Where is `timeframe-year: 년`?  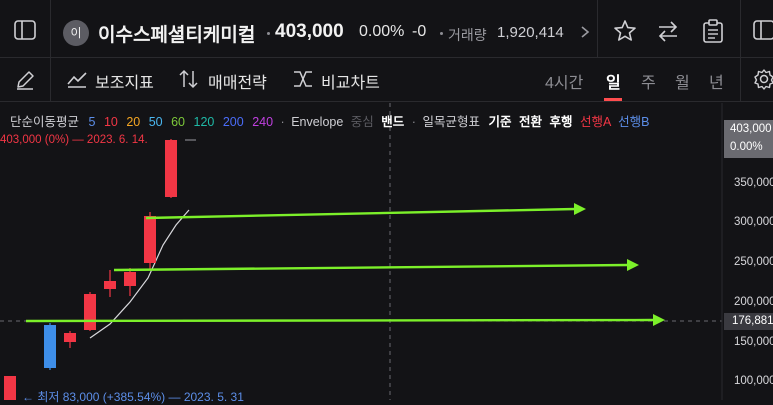 timeframe-year: 년 is located at coordinates (716, 81).